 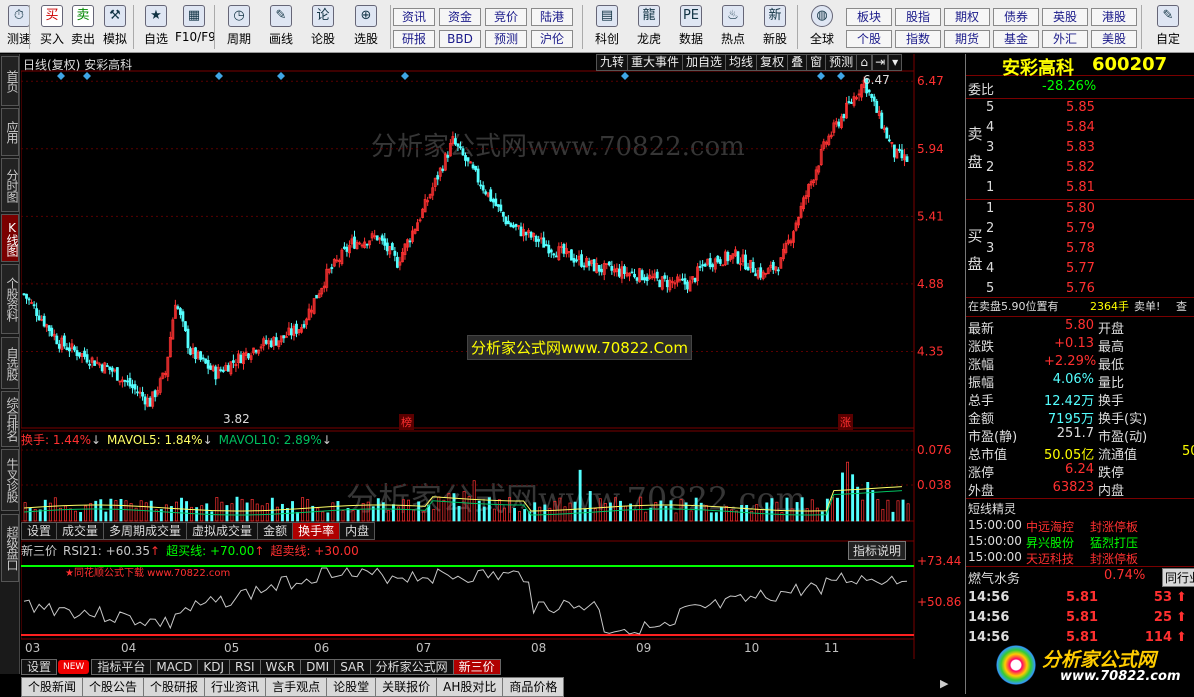 What do you see at coordinates (1181, 306) in the screenshot?
I see `notice-search-button: 查` at bounding box center [1181, 306].